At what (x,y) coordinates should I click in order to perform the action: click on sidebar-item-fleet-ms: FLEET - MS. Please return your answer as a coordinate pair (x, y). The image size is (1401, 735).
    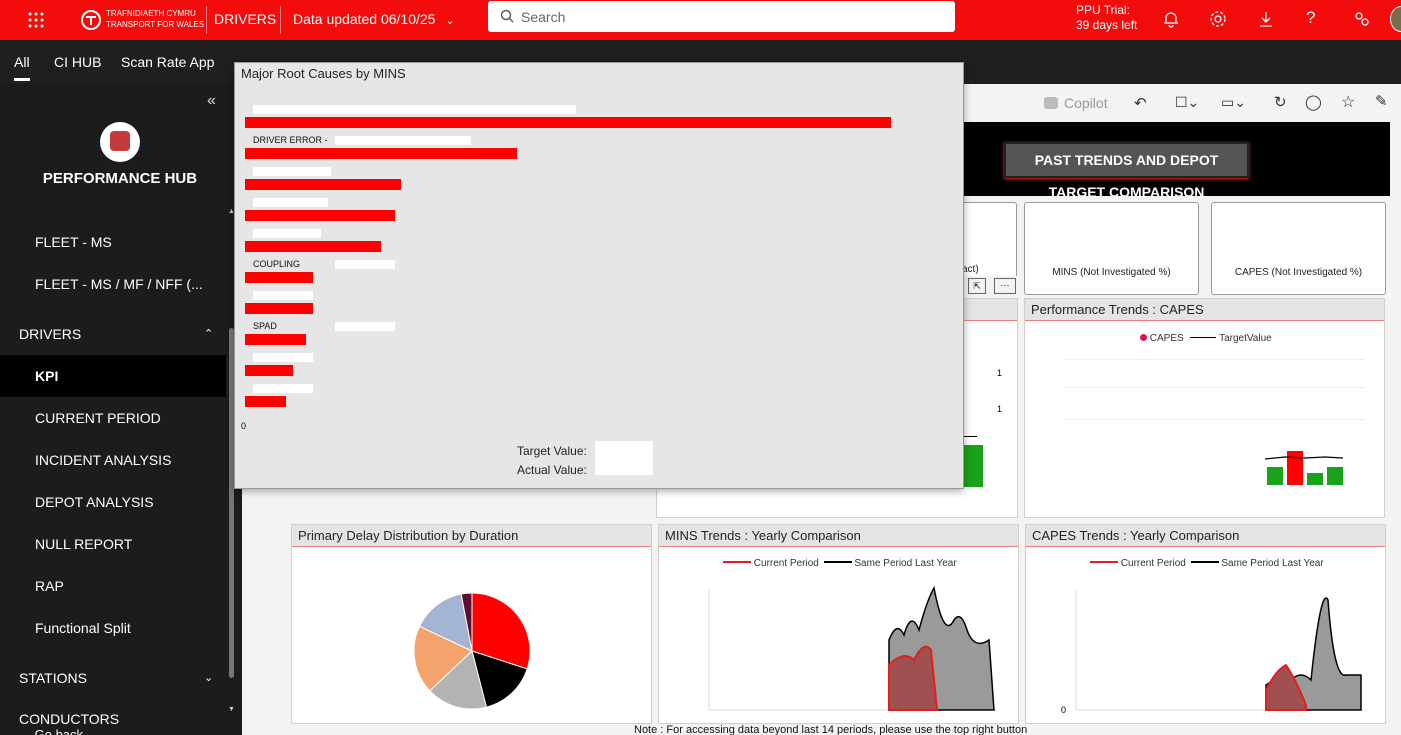
    Looking at the image, I should click on (113, 242).